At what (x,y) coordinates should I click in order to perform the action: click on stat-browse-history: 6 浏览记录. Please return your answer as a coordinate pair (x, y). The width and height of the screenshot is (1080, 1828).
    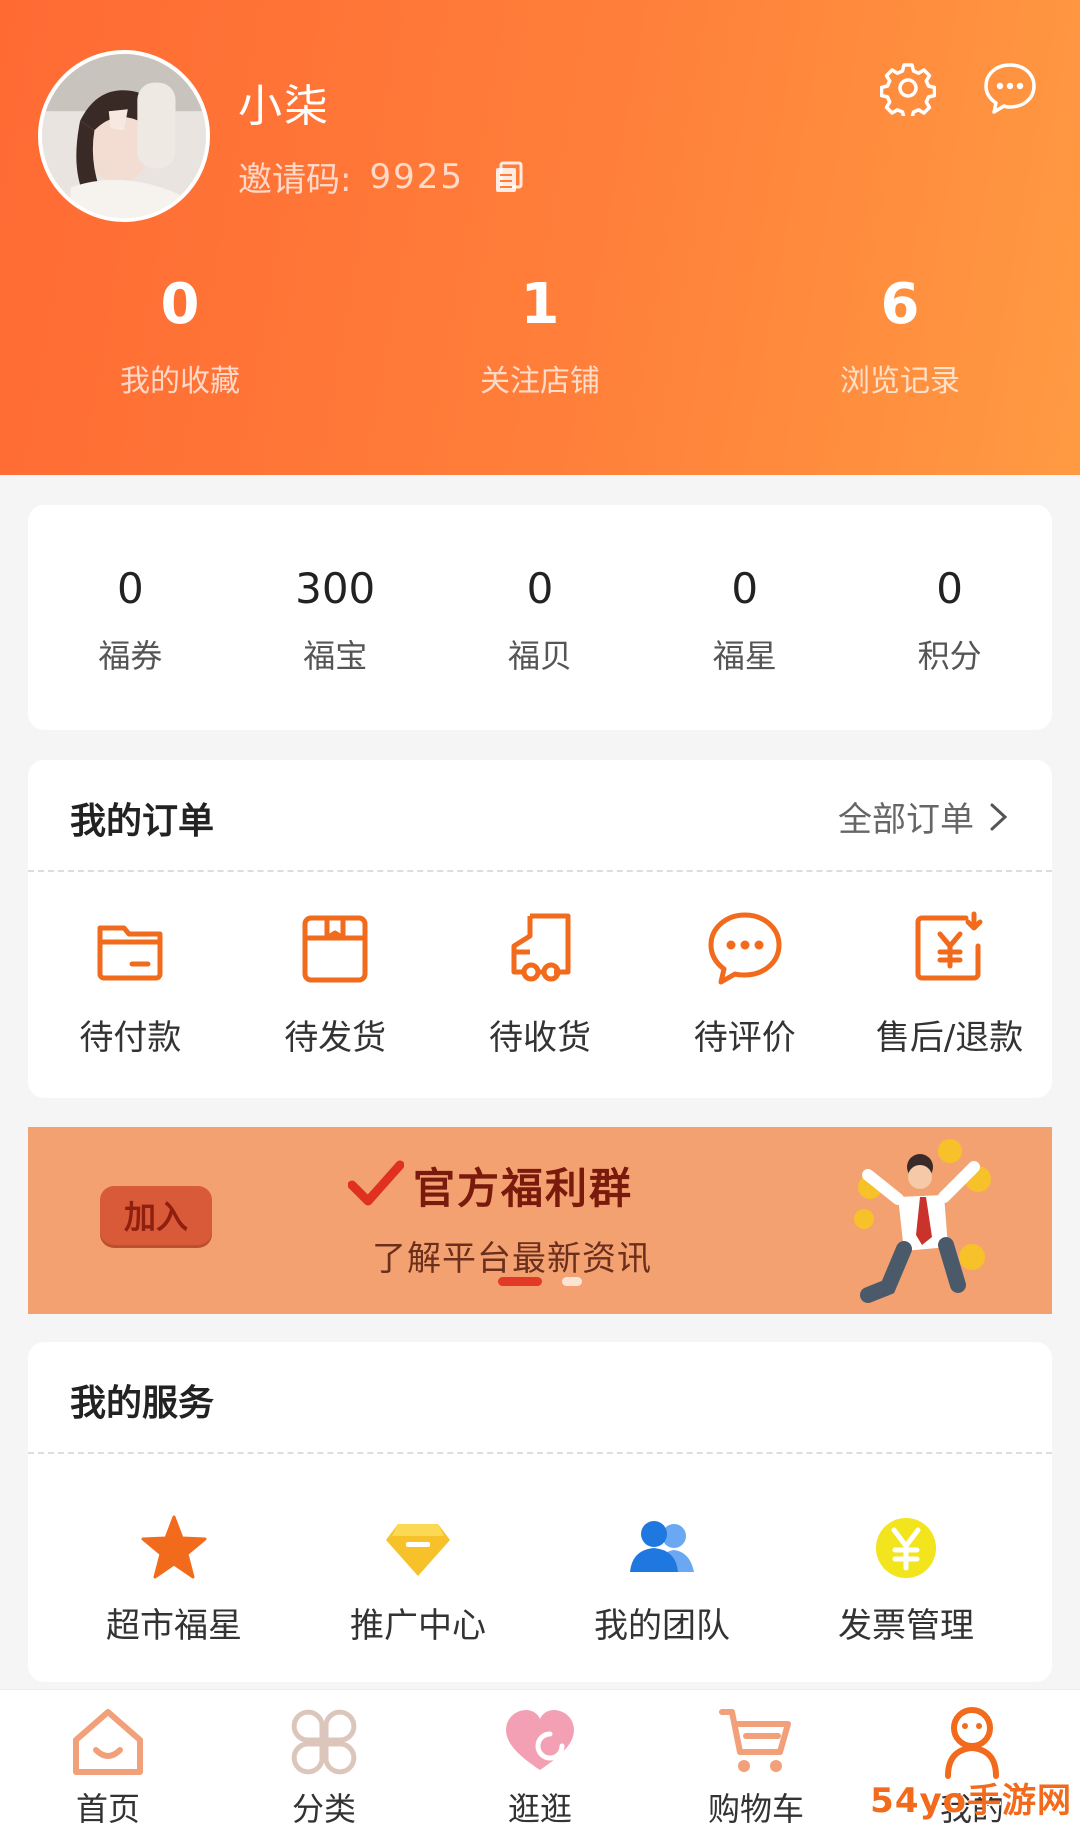
    Looking at the image, I should click on (900, 335).